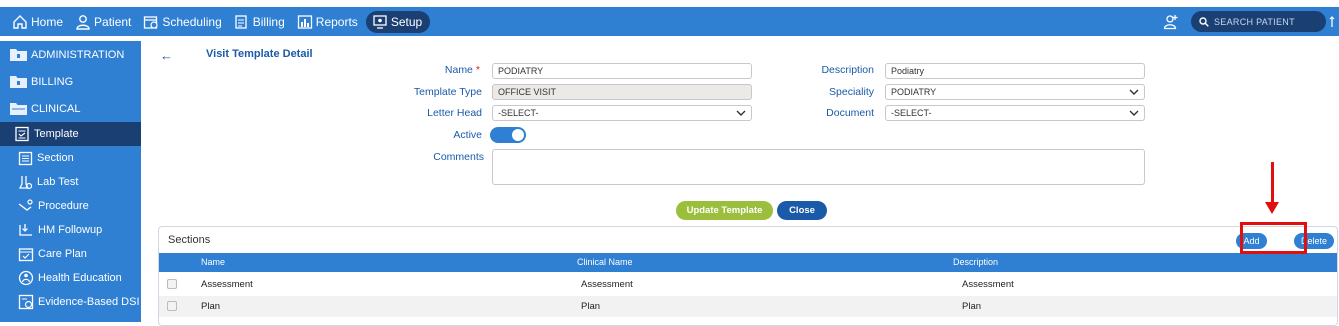  What do you see at coordinates (25, 204) in the screenshot?
I see `procedure-icon` at bounding box center [25, 204].